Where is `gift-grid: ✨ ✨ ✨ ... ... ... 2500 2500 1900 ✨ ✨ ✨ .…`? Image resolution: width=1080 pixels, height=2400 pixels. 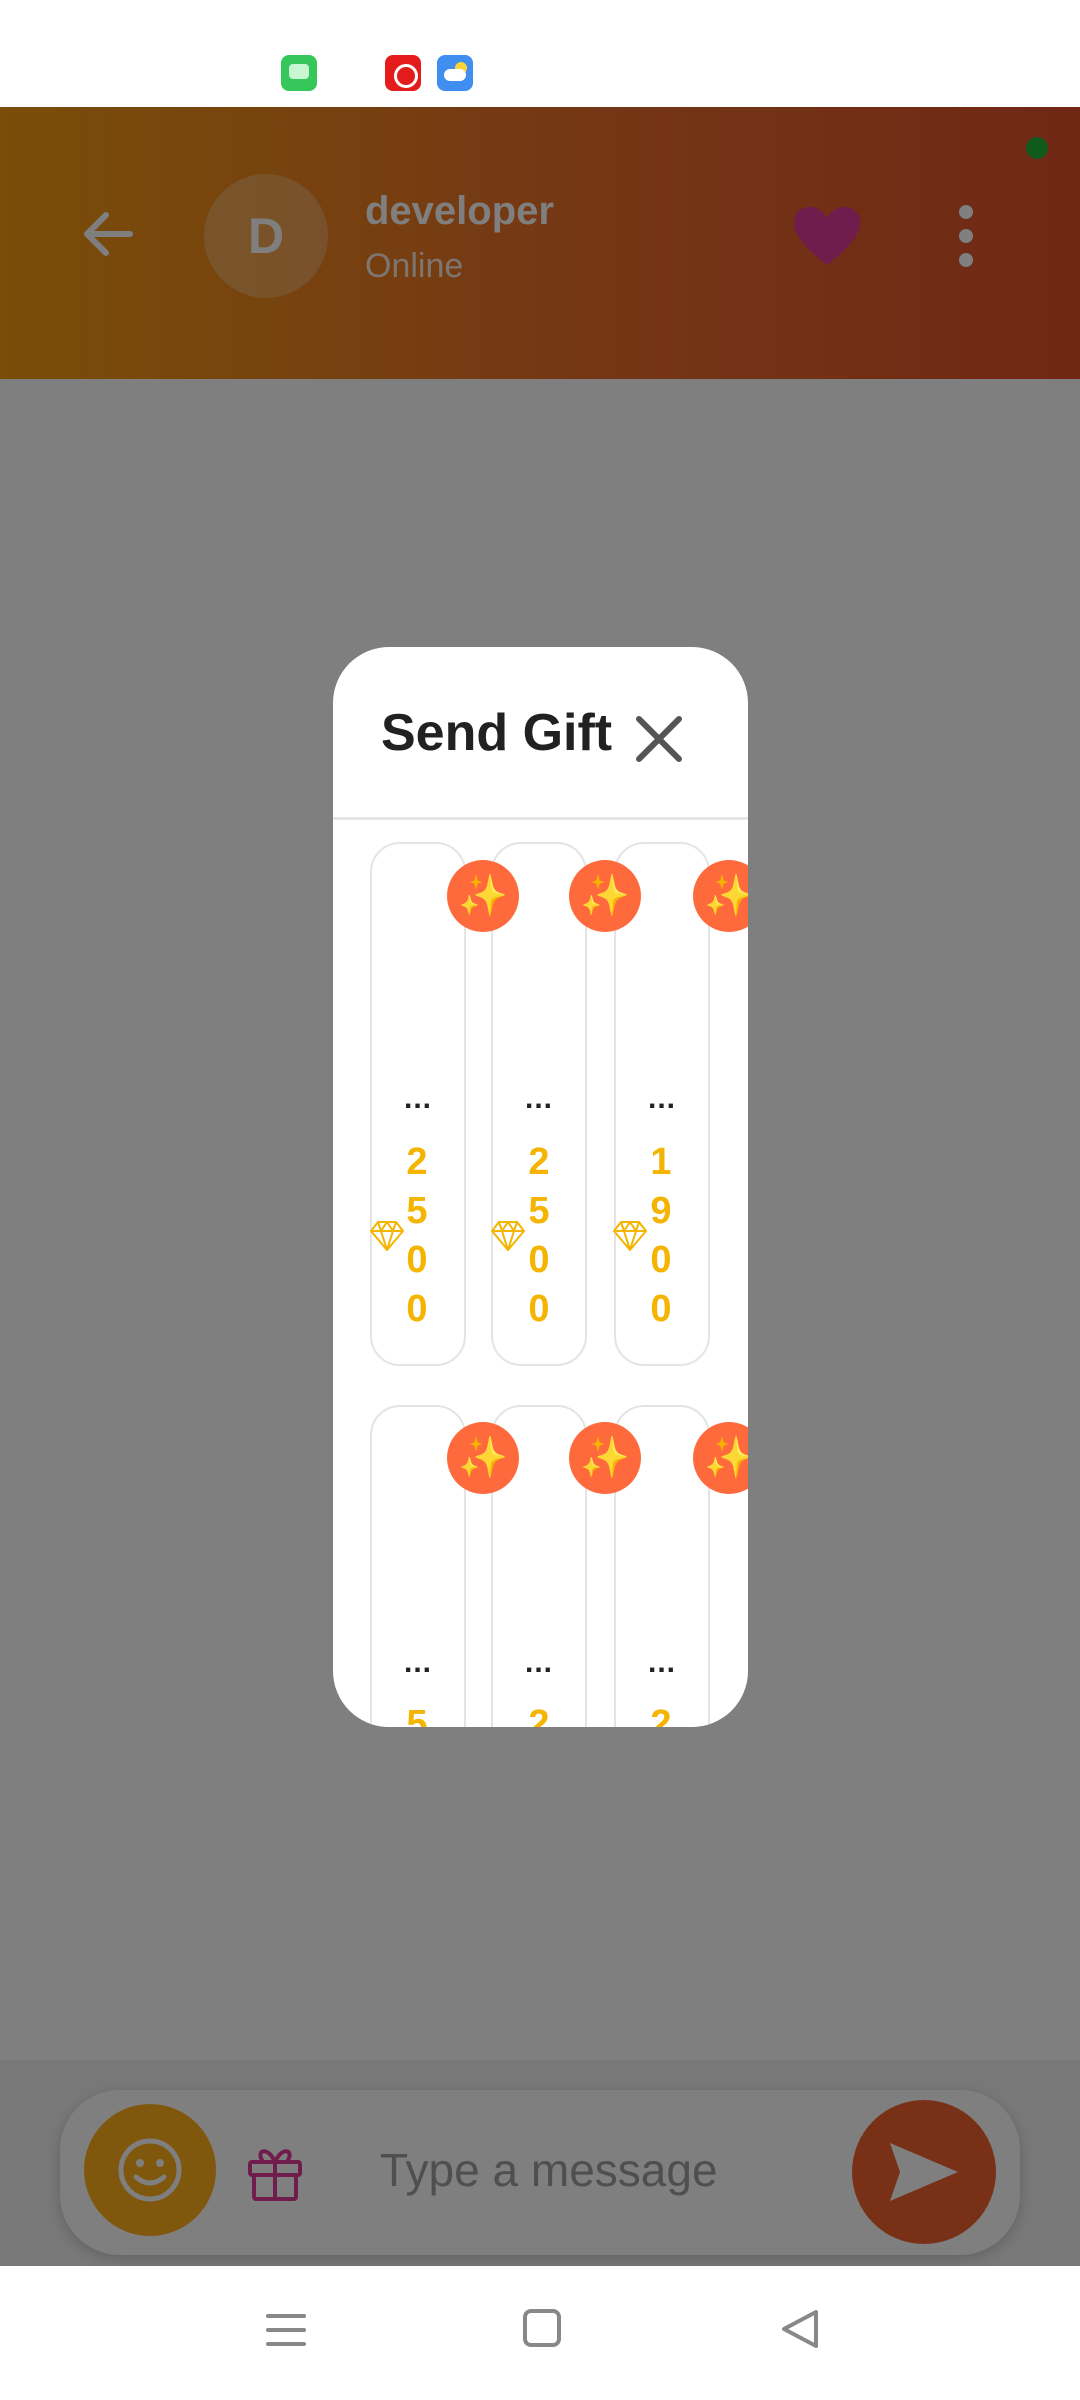
gift-grid: ✨ ✨ ✨ ... ... ... 2500 2500 1900 ✨ ✨ ✨ .… is located at coordinates (540, 1273).